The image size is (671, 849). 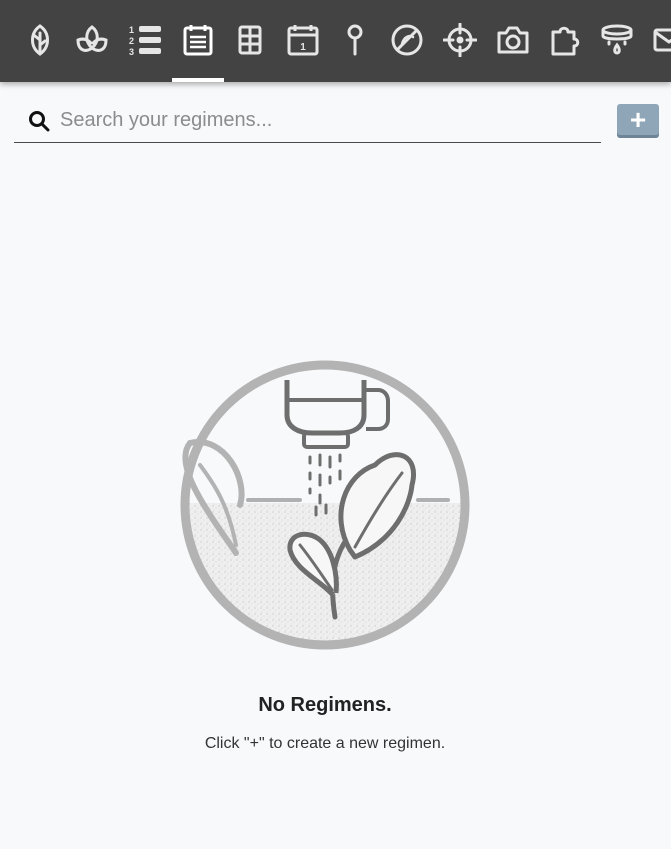 What do you see at coordinates (325, 705) in the screenshot?
I see `empty-state-title: No Regimens.` at bounding box center [325, 705].